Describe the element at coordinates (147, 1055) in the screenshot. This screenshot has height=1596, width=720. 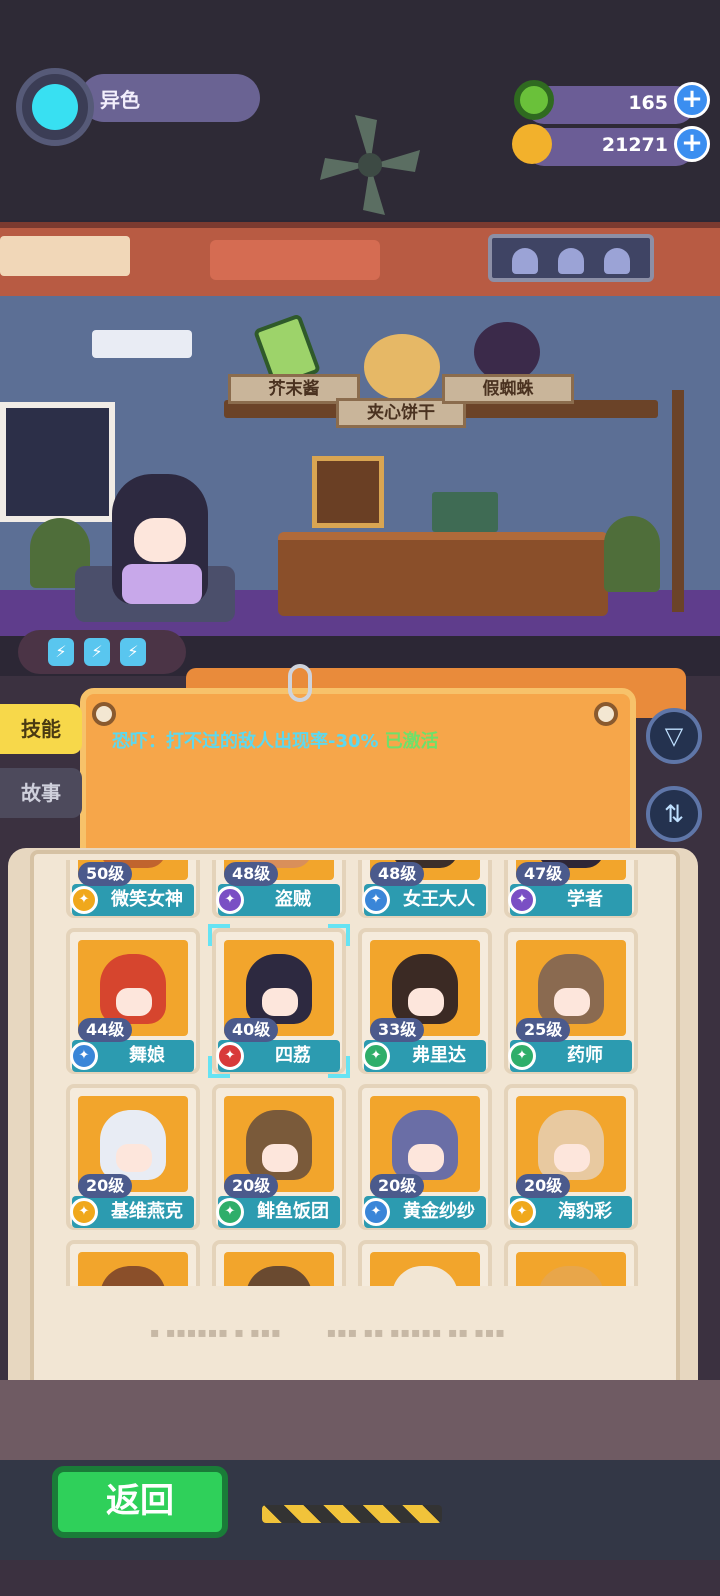
I see `character-name: 舞娘` at that location.